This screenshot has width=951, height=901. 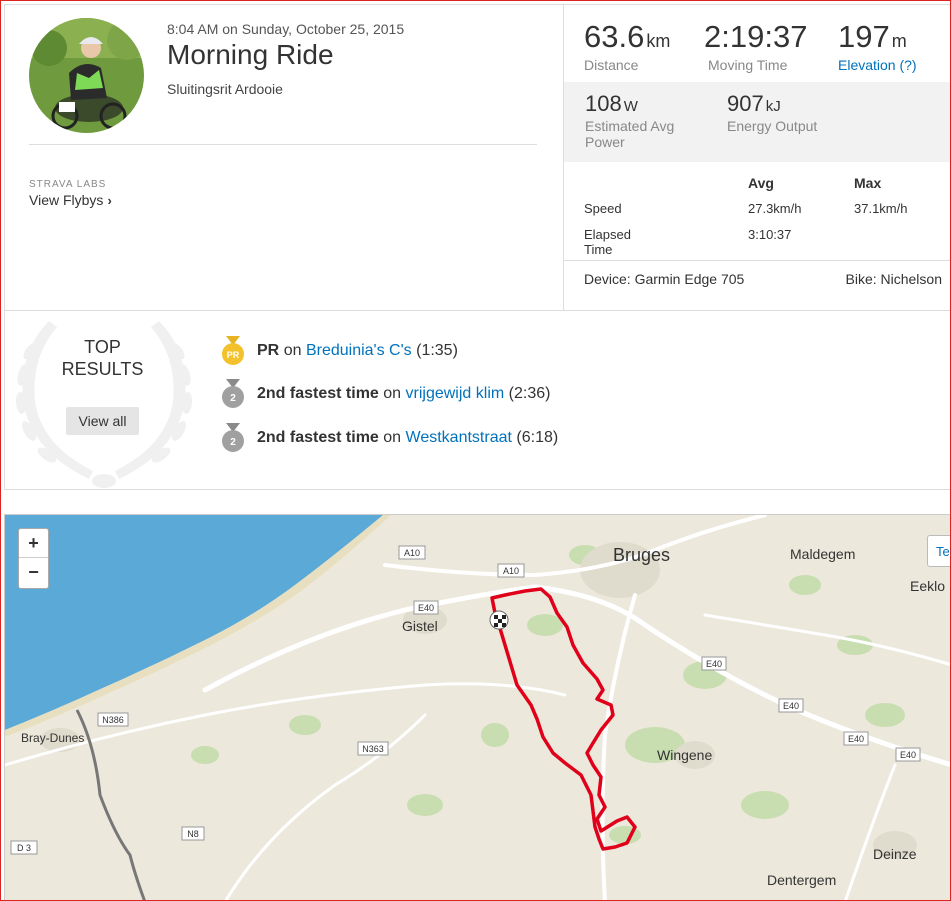 What do you see at coordinates (109, 200) in the screenshot?
I see `chevron-right-icon: ›` at bounding box center [109, 200].